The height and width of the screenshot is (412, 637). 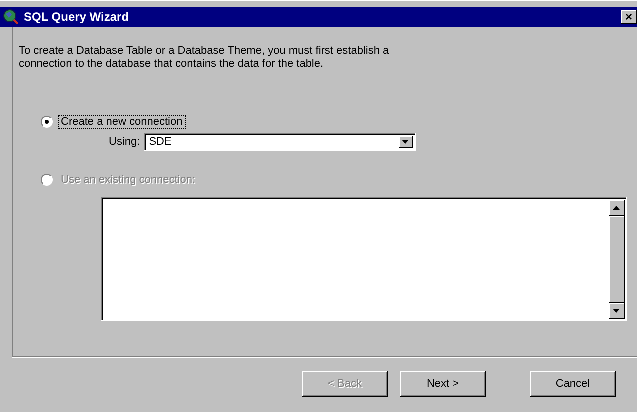 What do you see at coordinates (629, 17) in the screenshot?
I see `close-button: ×` at bounding box center [629, 17].